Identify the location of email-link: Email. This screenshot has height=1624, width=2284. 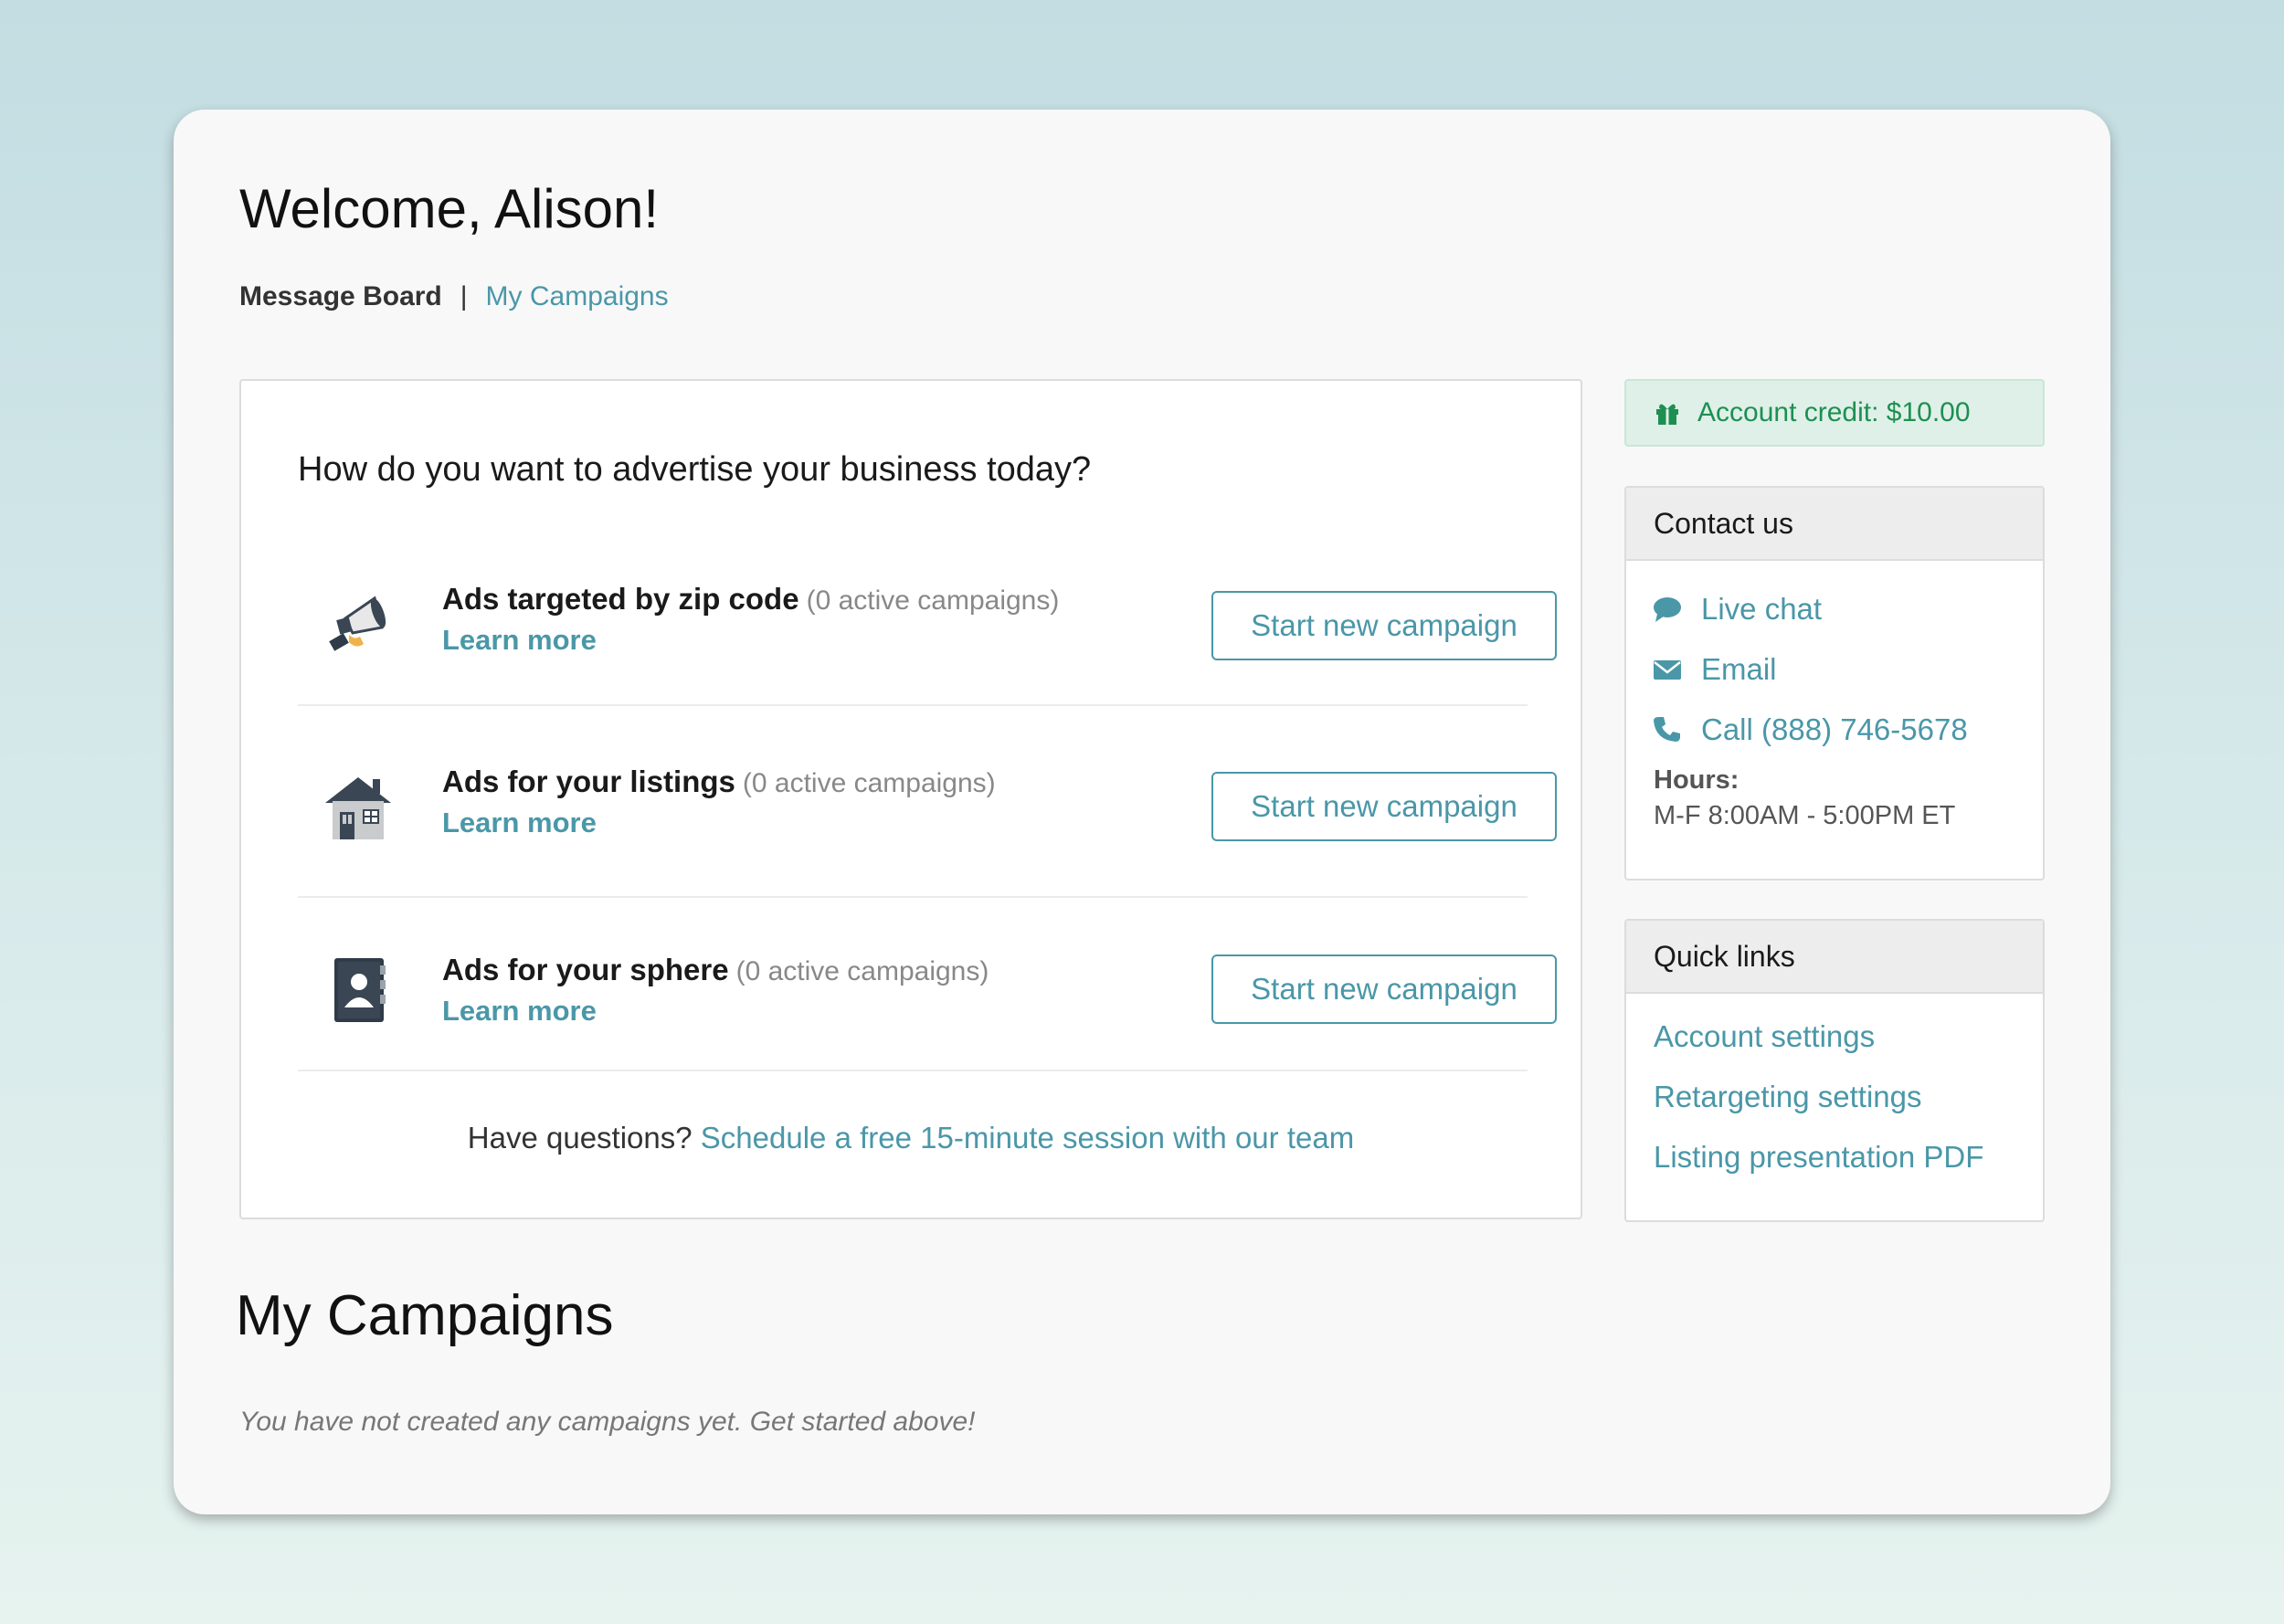
(1834, 669).